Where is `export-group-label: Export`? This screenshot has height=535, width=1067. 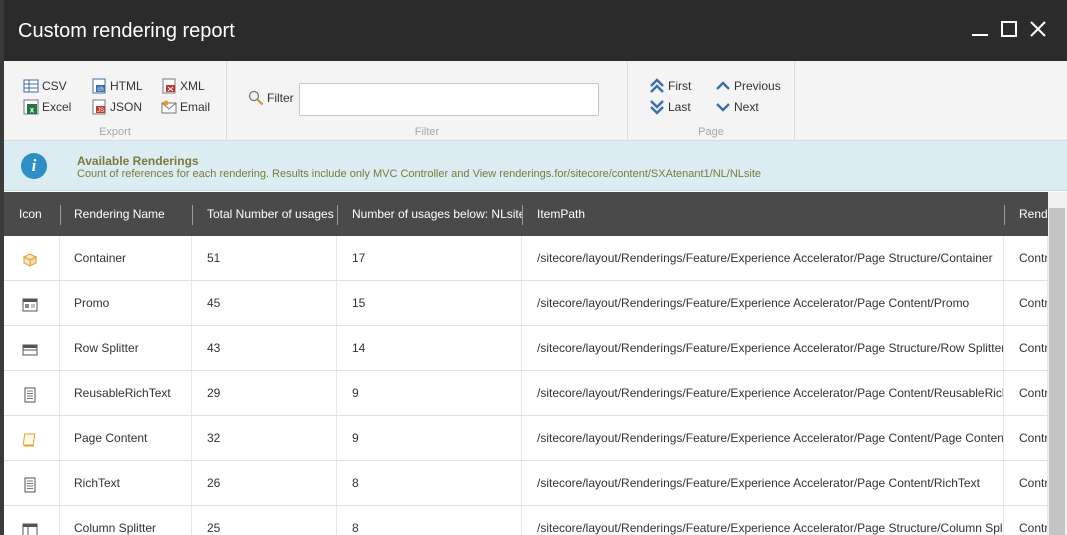
export-group-label: Export is located at coordinates (115, 132).